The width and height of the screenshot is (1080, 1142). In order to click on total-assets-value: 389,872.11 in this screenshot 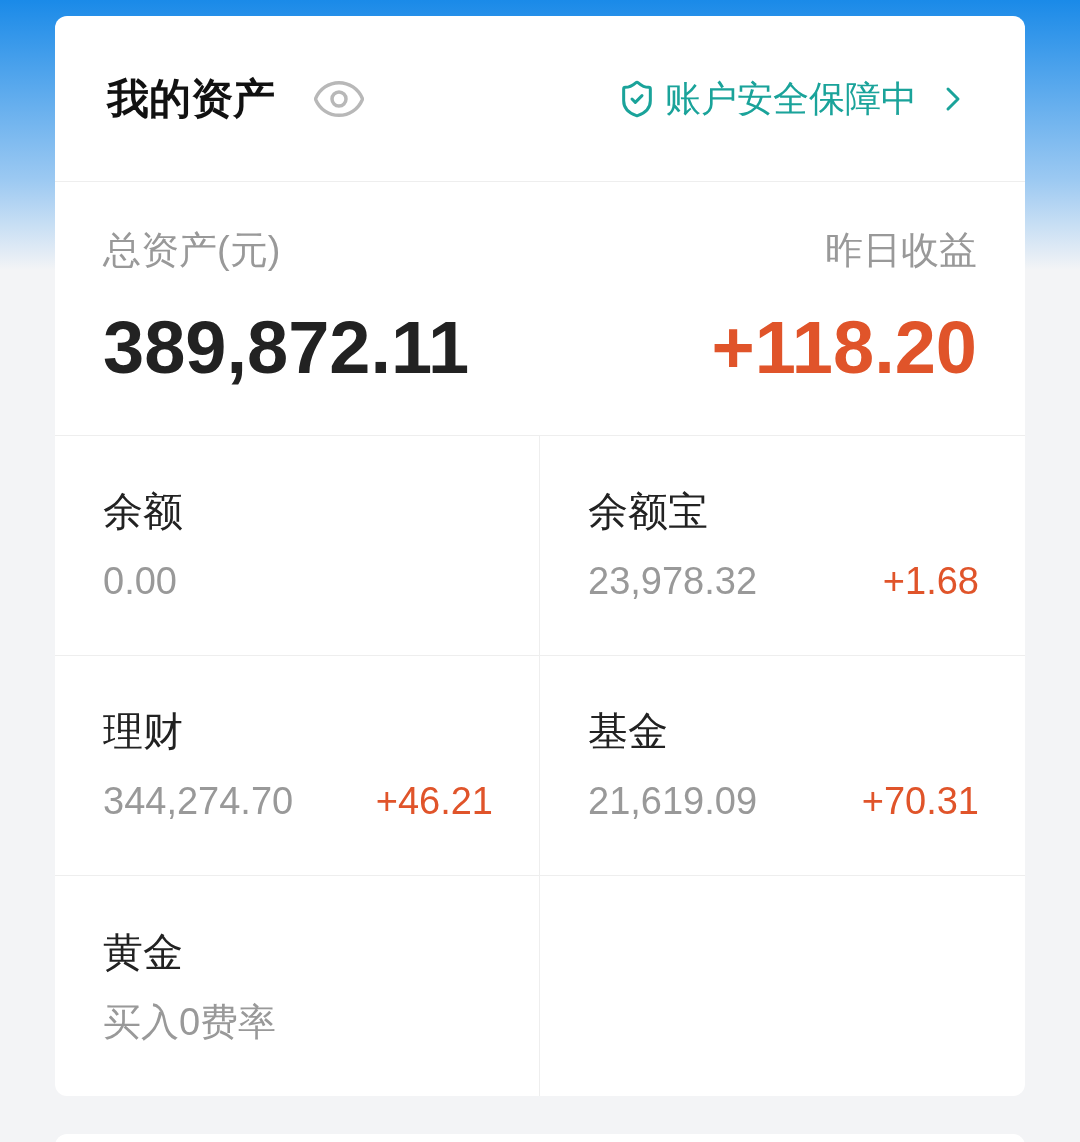, I will do `click(286, 348)`.